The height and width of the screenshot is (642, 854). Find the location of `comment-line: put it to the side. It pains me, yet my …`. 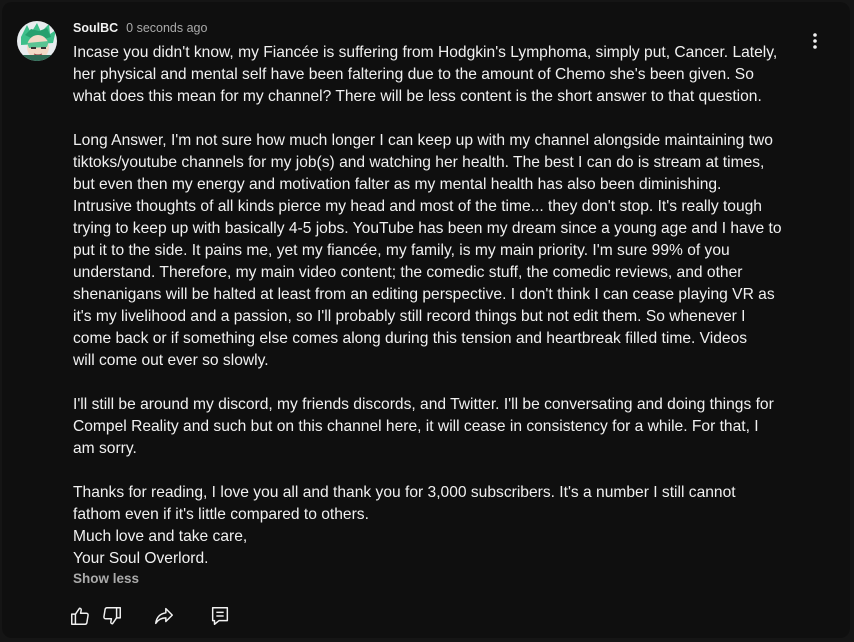

comment-line: put it to the side. It pains me, yet my … is located at coordinates (401, 250).